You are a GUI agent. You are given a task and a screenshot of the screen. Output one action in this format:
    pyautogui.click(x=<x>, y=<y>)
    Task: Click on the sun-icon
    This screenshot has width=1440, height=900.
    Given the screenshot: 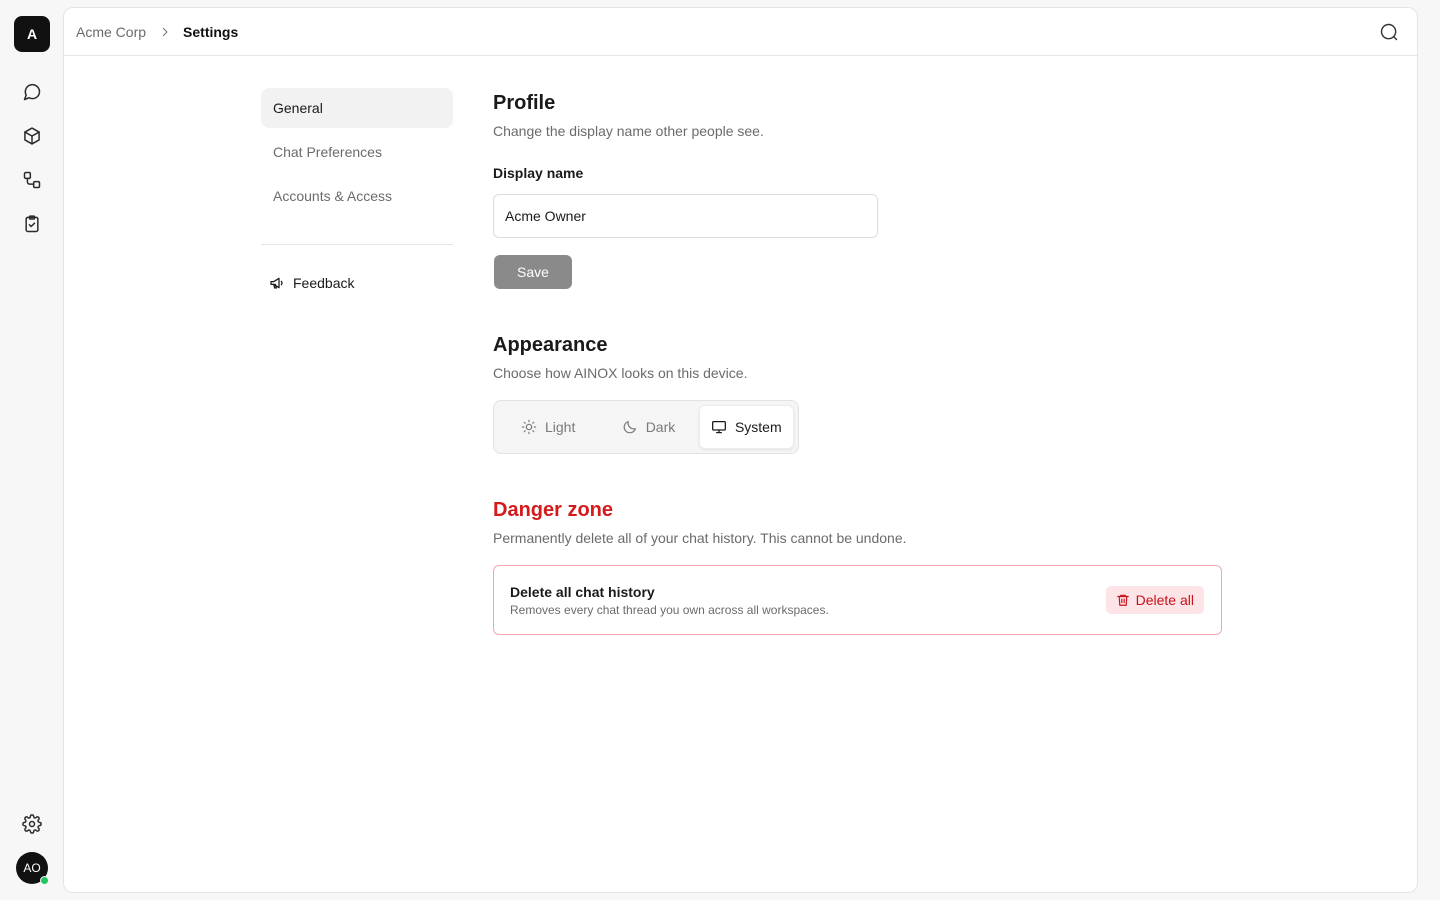 What is the action you would take?
    pyautogui.click(x=529, y=427)
    